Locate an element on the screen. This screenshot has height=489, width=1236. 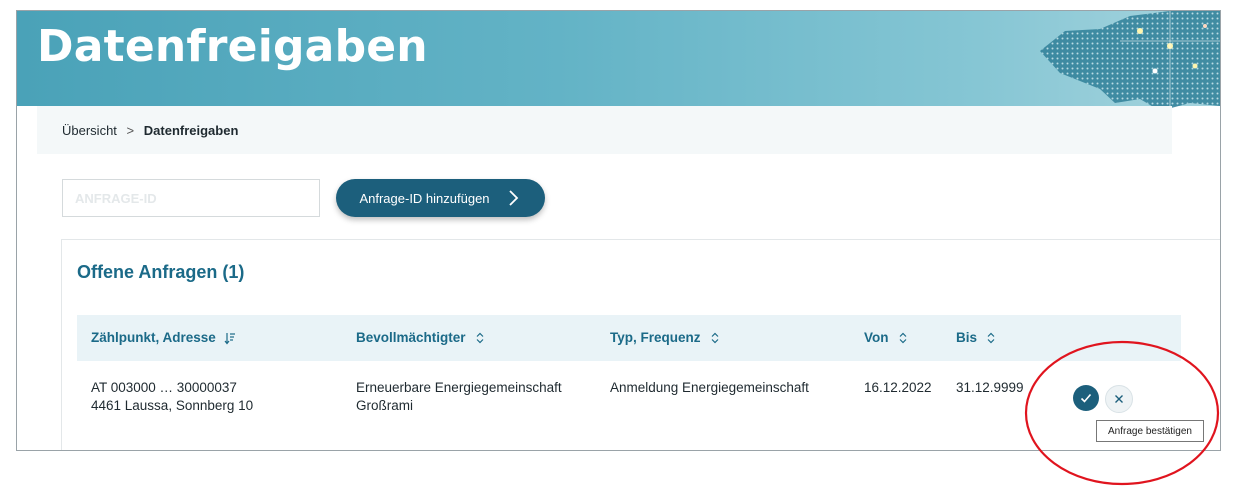
column-header-bis: Bis is located at coordinates (976, 337).